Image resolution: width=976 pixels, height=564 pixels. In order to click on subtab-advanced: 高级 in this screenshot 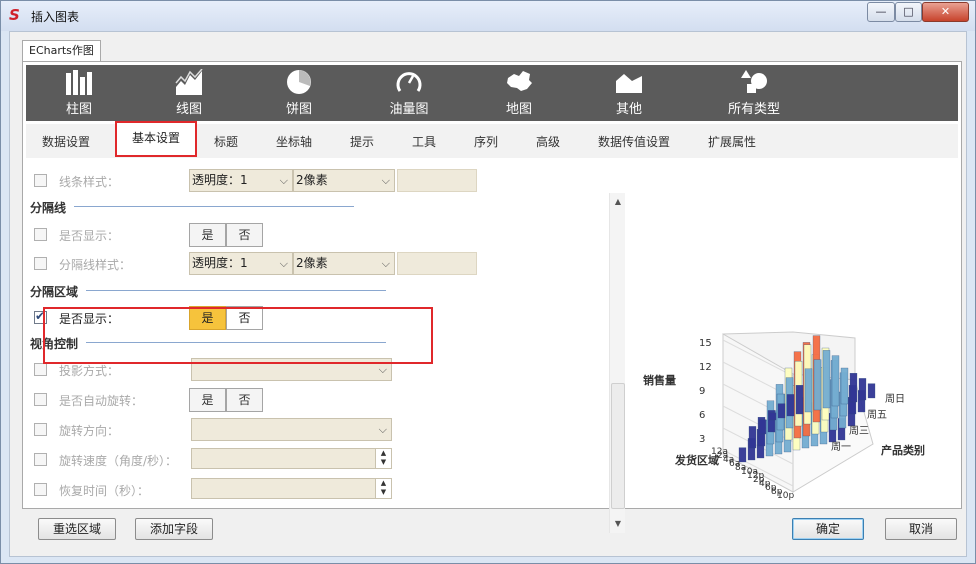, I will do `click(548, 141)`.